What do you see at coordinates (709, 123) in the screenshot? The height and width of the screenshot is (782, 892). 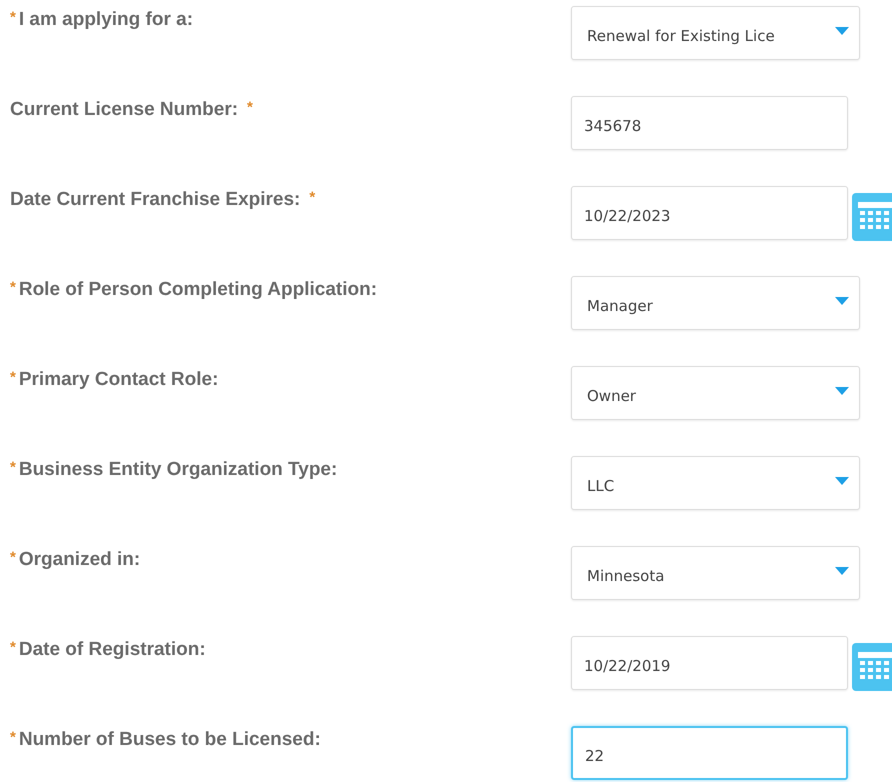 I see `input-field: 345678` at bounding box center [709, 123].